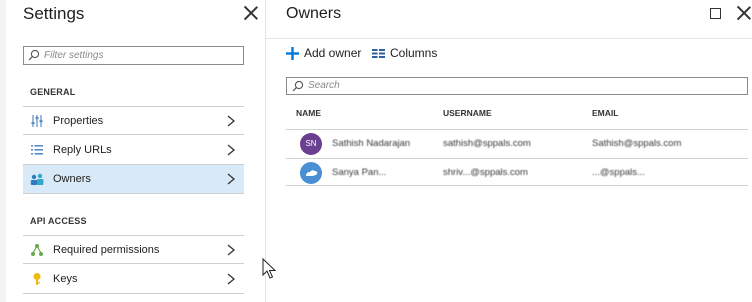 The width and height of the screenshot is (752, 302). Describe the element at coordinates (517, 86) in the screenshot. I see `search-input: Search` at that location.